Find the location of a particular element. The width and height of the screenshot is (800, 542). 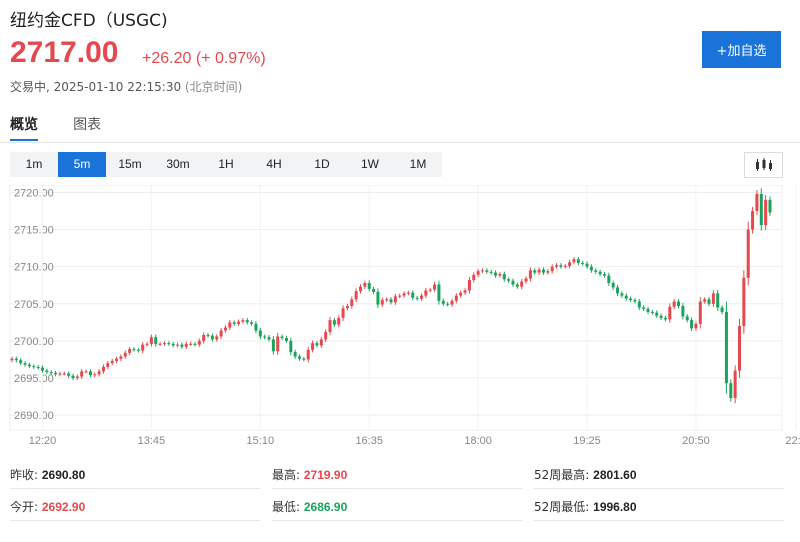

stat-label: 52周最高: is located at coordinates (562, 475).